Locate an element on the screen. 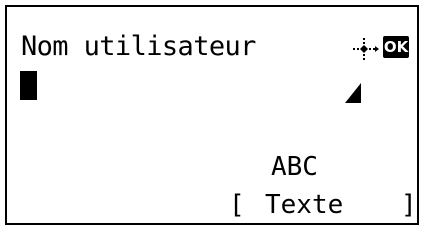  text-cursor is located at coordinates (28, 85).